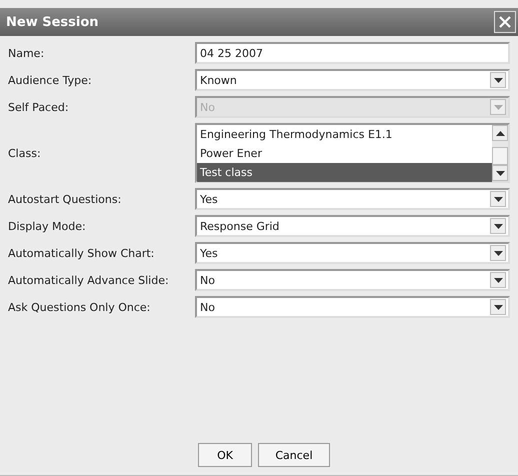 This screenshot has height=476, width=518. I want to click on dropdown: Known, so click(352, 80).